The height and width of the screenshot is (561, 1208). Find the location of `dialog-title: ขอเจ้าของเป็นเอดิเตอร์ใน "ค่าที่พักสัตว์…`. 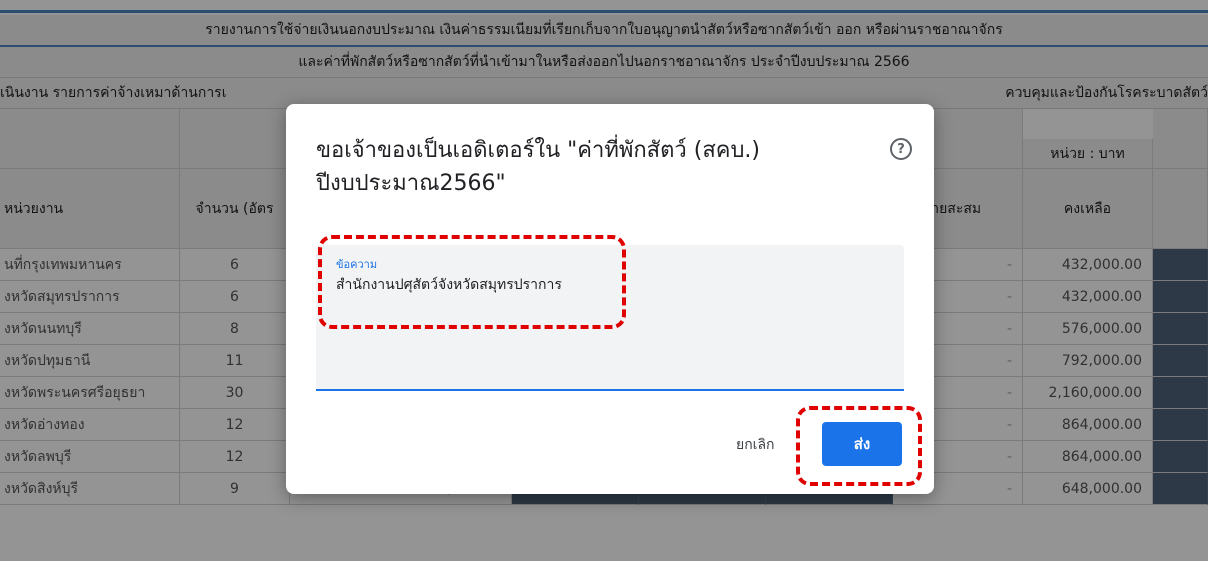

dialog-title: ขอเจ้าของเป็นเอดิเตอร์ใน "ค่าที่พักสัตว์… is located at coordinates (538, 167).